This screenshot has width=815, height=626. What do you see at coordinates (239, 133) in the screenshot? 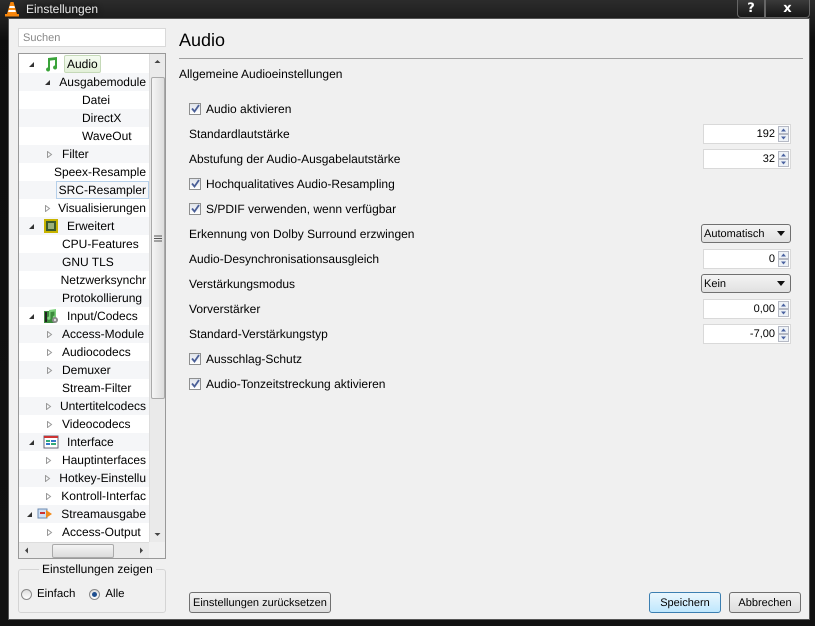
I see `setting-label: Standardlautstärke` at bounding box center [239, 133].